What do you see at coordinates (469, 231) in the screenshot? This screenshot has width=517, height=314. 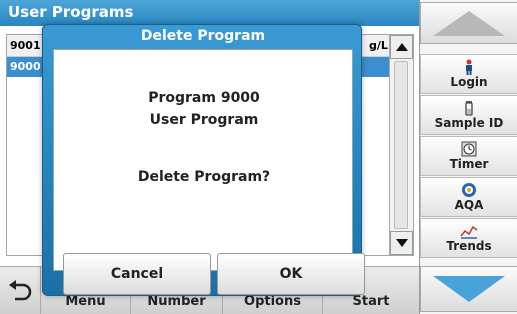 I see `trends-icon` at bounding box center [469, 231].